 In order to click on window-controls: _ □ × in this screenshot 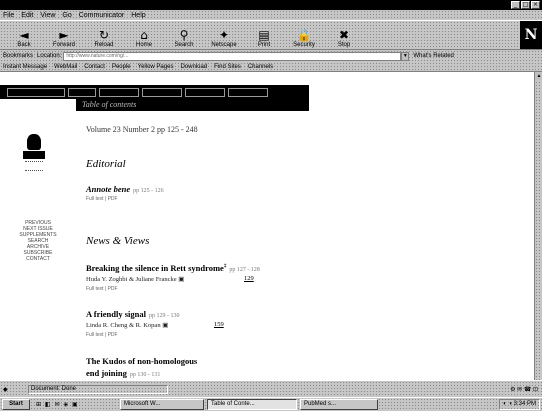, I will do `click(525, 5)`.